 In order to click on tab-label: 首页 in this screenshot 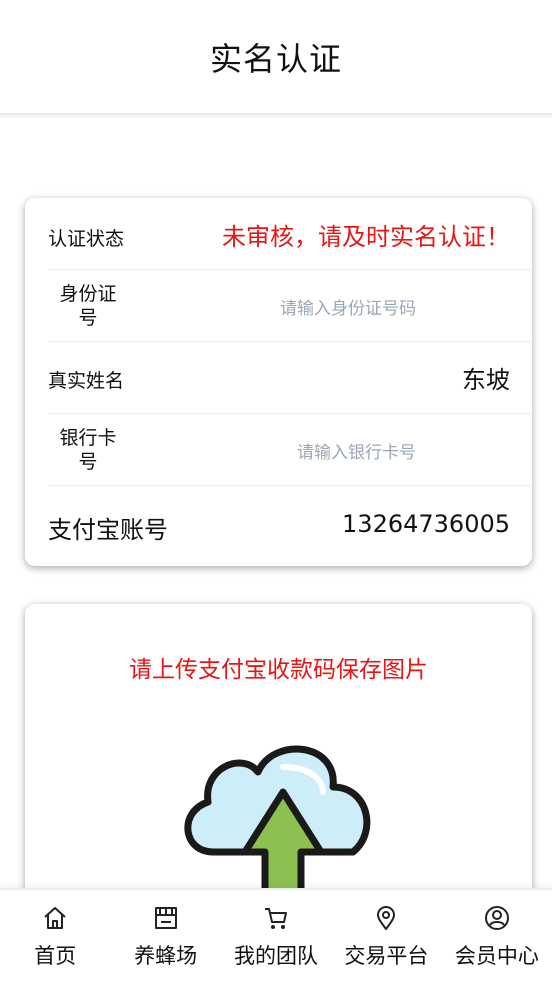, I will do `click(55, 956)`.